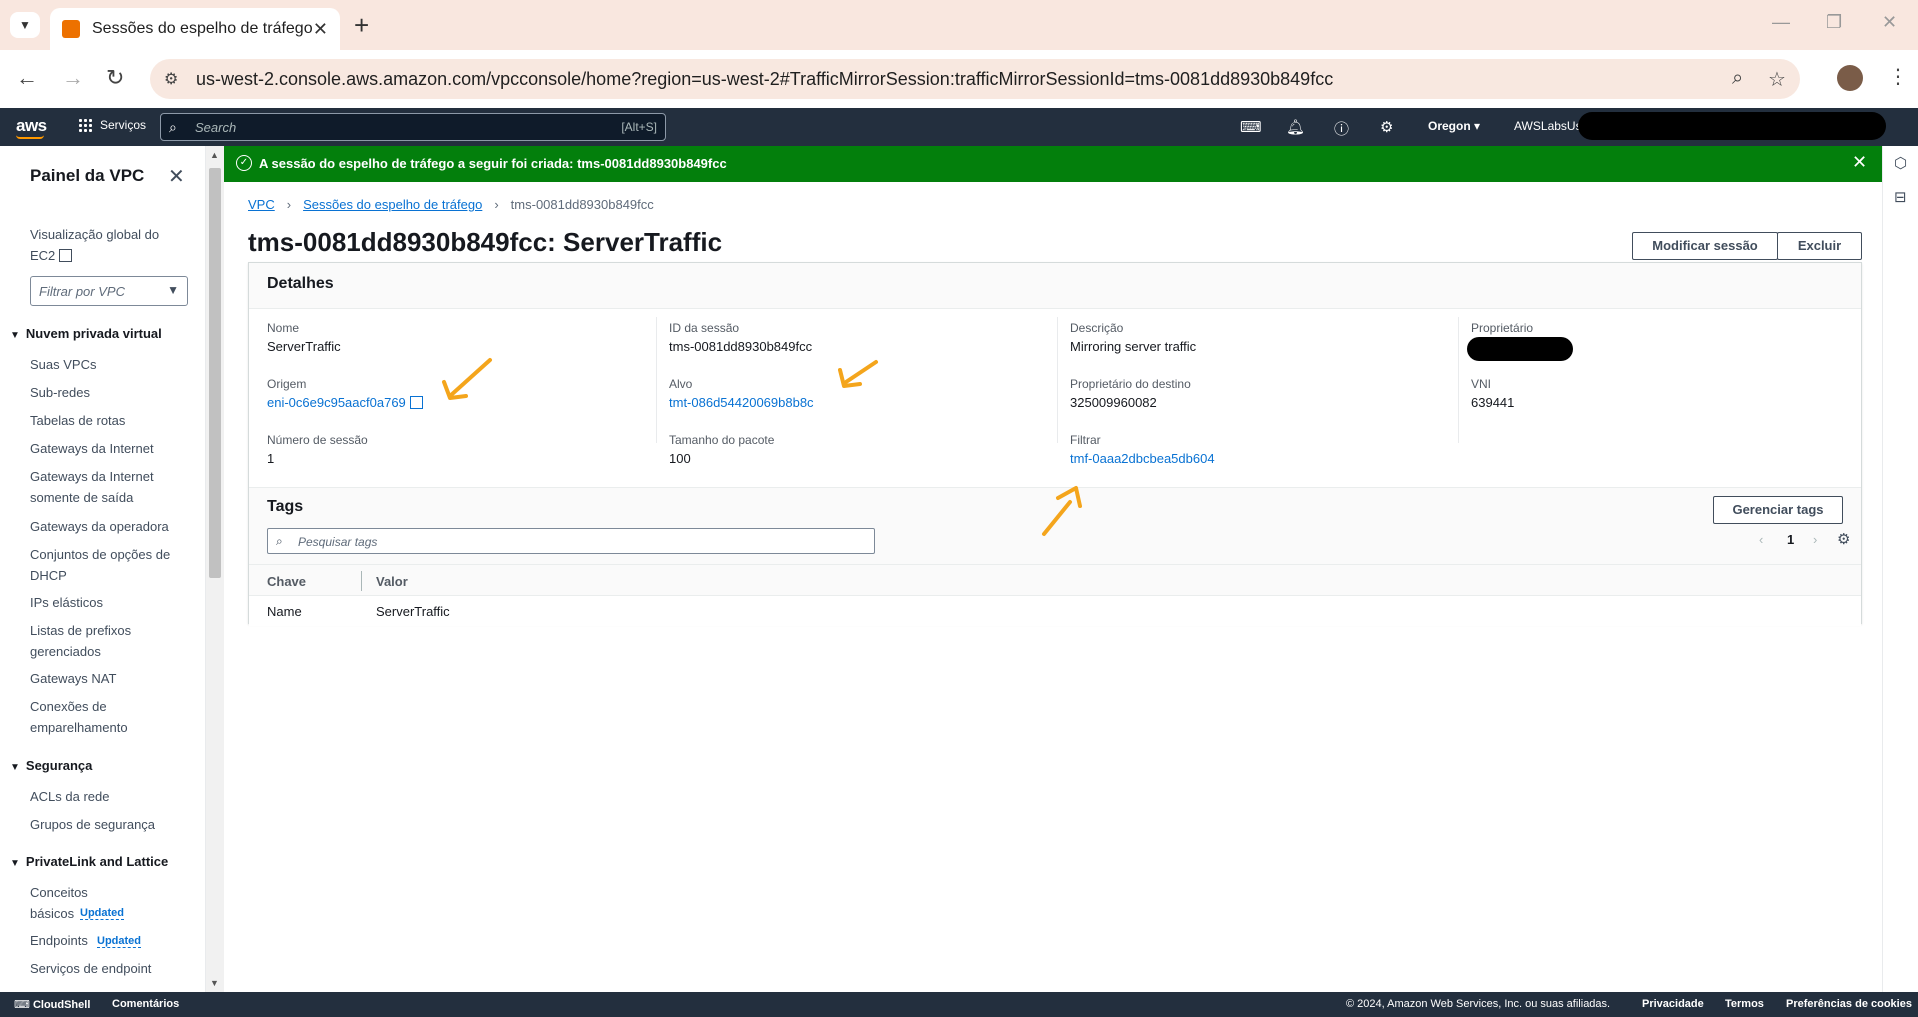 The height and width of the screenshot is (1017, 1918). Describe the element at coordinates (1834, 22) in the screenshot. I see `restore-icon: ❐` at that location.